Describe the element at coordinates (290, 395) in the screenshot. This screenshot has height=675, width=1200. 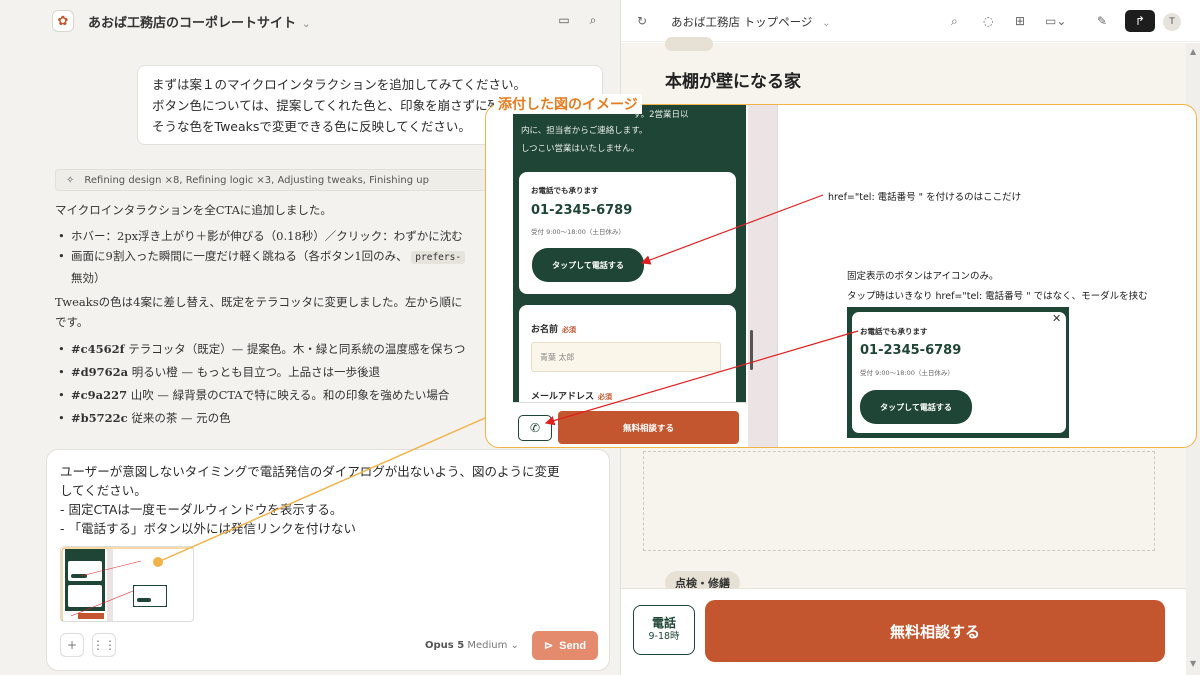
I see `color-desc: 山吹 — 緑背景のCTAで特に映える。和の印象を強めたい場合` at that location.